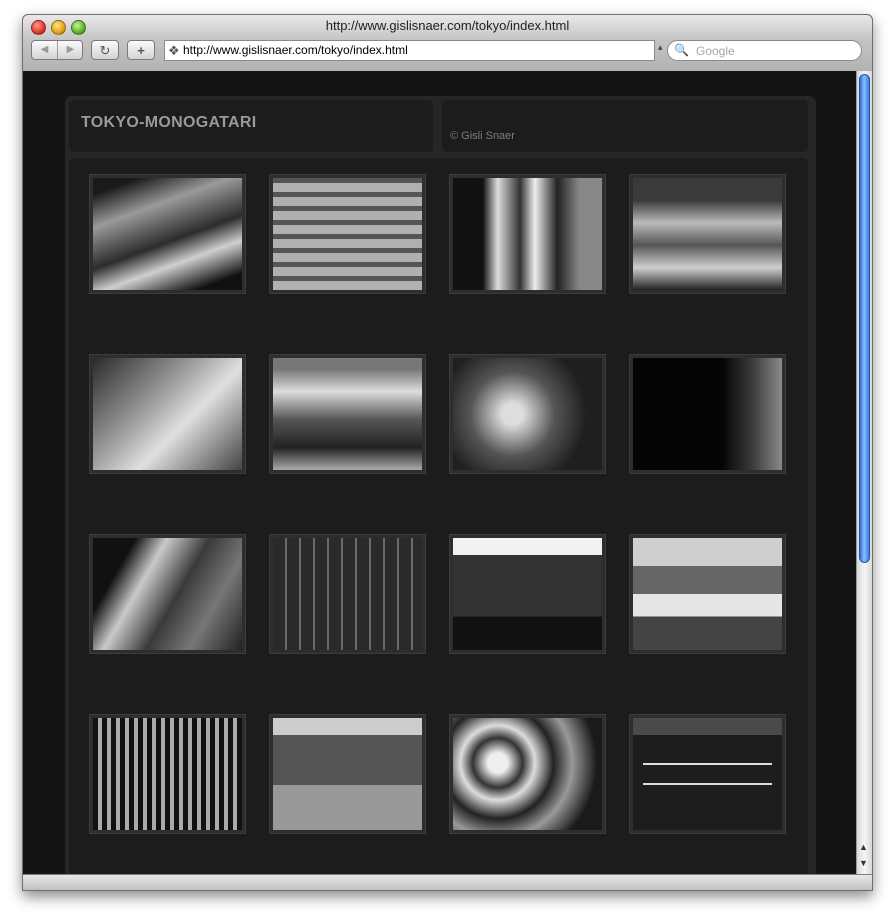 The height and width of the screenshot is (912, 892). Describe the element at coordinates (169, 122) in the screenshot. I see `site-title: TOKYO-MONOGATARI` at that location.